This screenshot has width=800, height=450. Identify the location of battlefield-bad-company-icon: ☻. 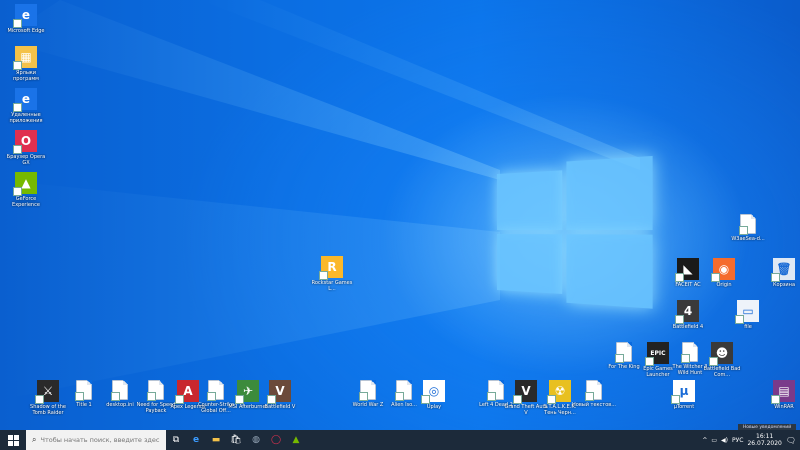
(721, 354).